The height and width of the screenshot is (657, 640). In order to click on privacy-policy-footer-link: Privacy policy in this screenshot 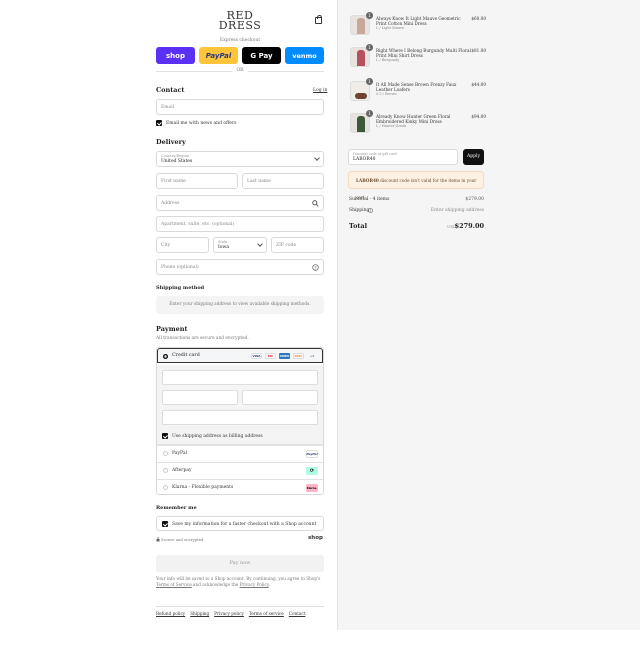, I will do `click(229, 613)`.